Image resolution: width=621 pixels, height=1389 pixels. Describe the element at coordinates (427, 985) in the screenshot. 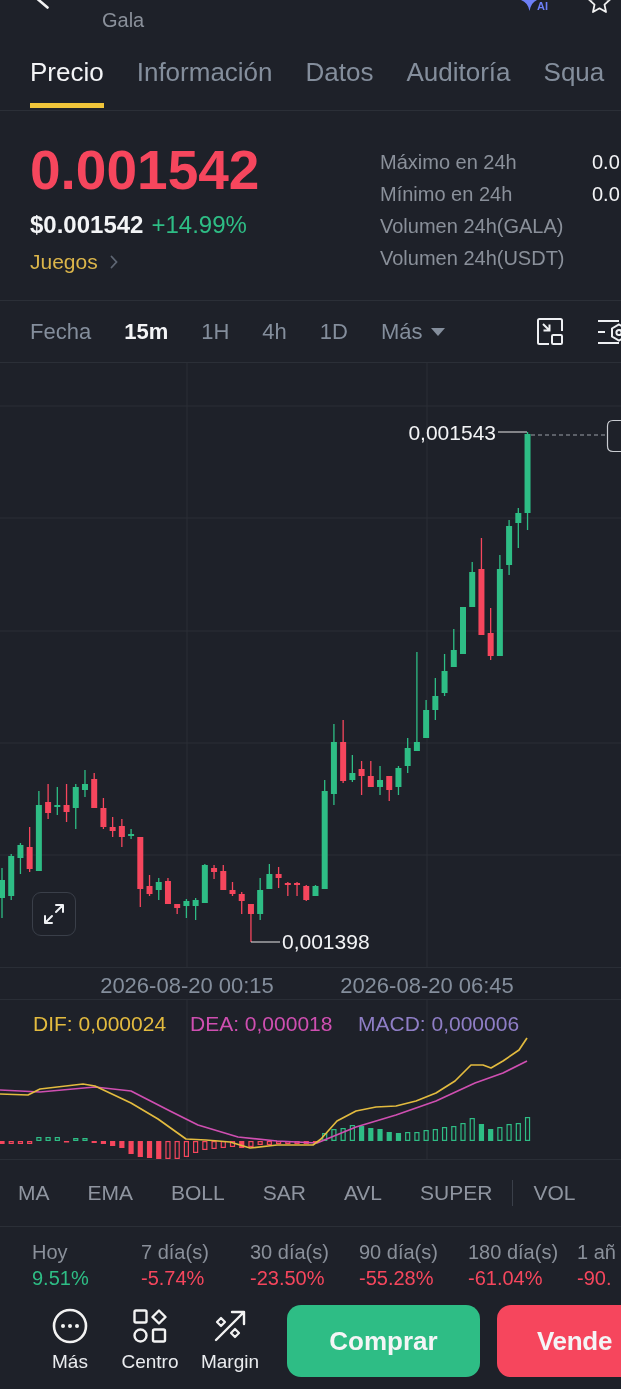

I see `time-axis-label: 2026-08-20 06:45` at that location.